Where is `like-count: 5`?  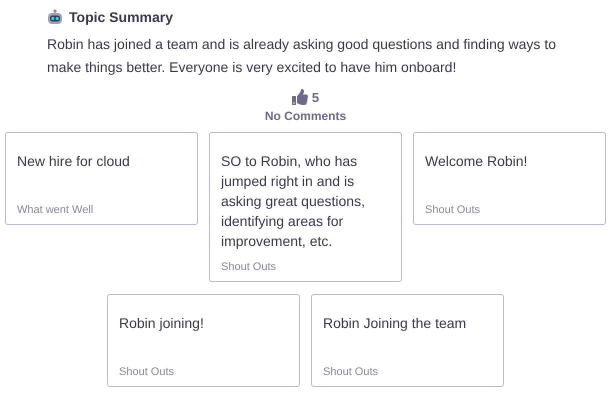
like-count: 5 is located at coordinates (316, 97).